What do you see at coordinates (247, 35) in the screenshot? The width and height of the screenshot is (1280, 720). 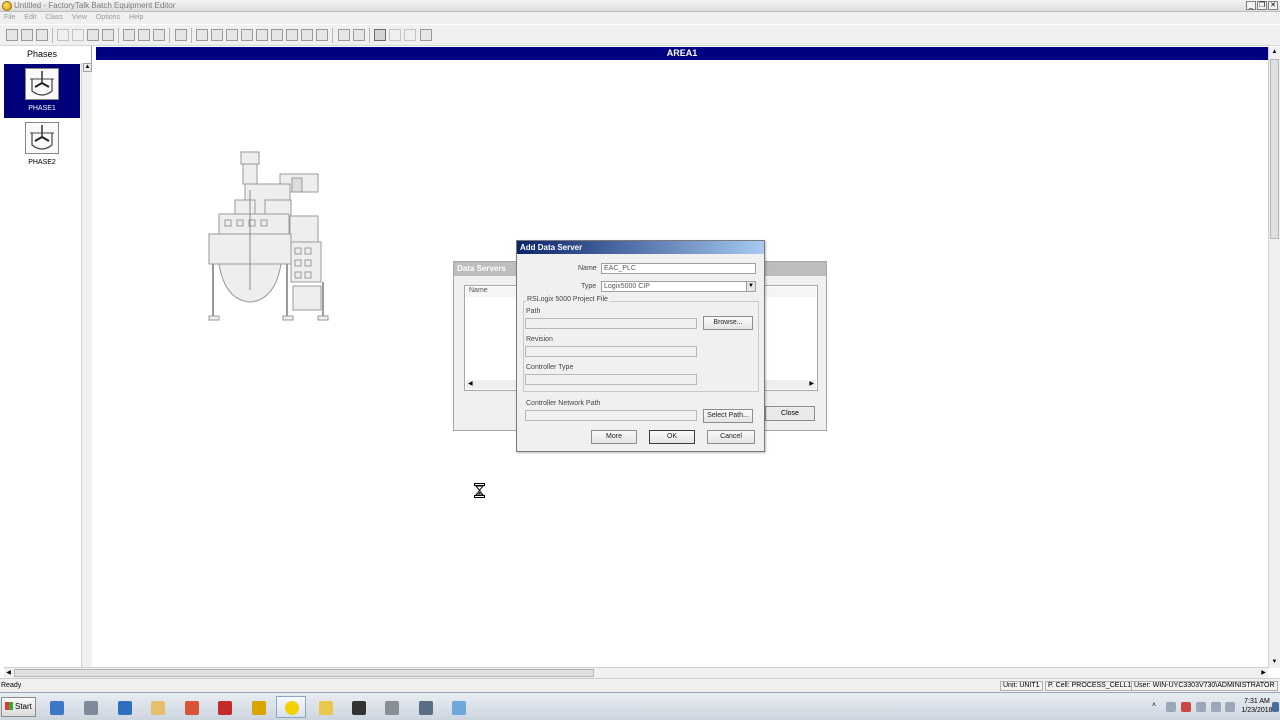 I see `arrows-icon` at bounding box center [247, 35].